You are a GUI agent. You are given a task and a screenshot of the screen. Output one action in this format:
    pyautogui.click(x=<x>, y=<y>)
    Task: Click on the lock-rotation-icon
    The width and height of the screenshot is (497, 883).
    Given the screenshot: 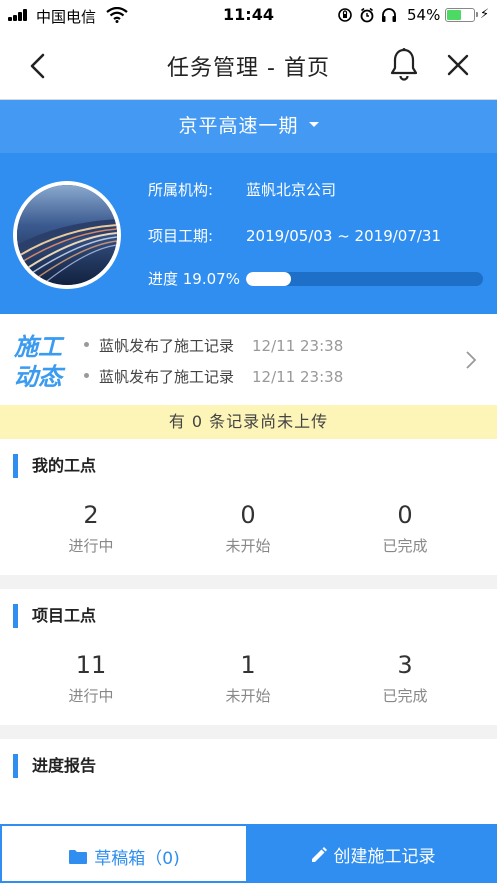 What is the action you would take?
    pyautogui.click(x=345, y=15)
    